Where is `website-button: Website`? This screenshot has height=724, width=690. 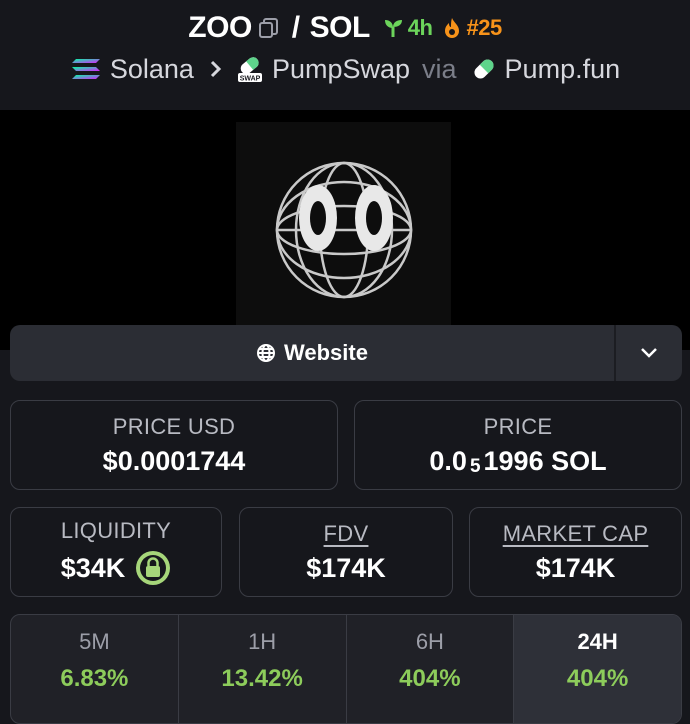
website-button: Website is located at coordinates (312, 353).